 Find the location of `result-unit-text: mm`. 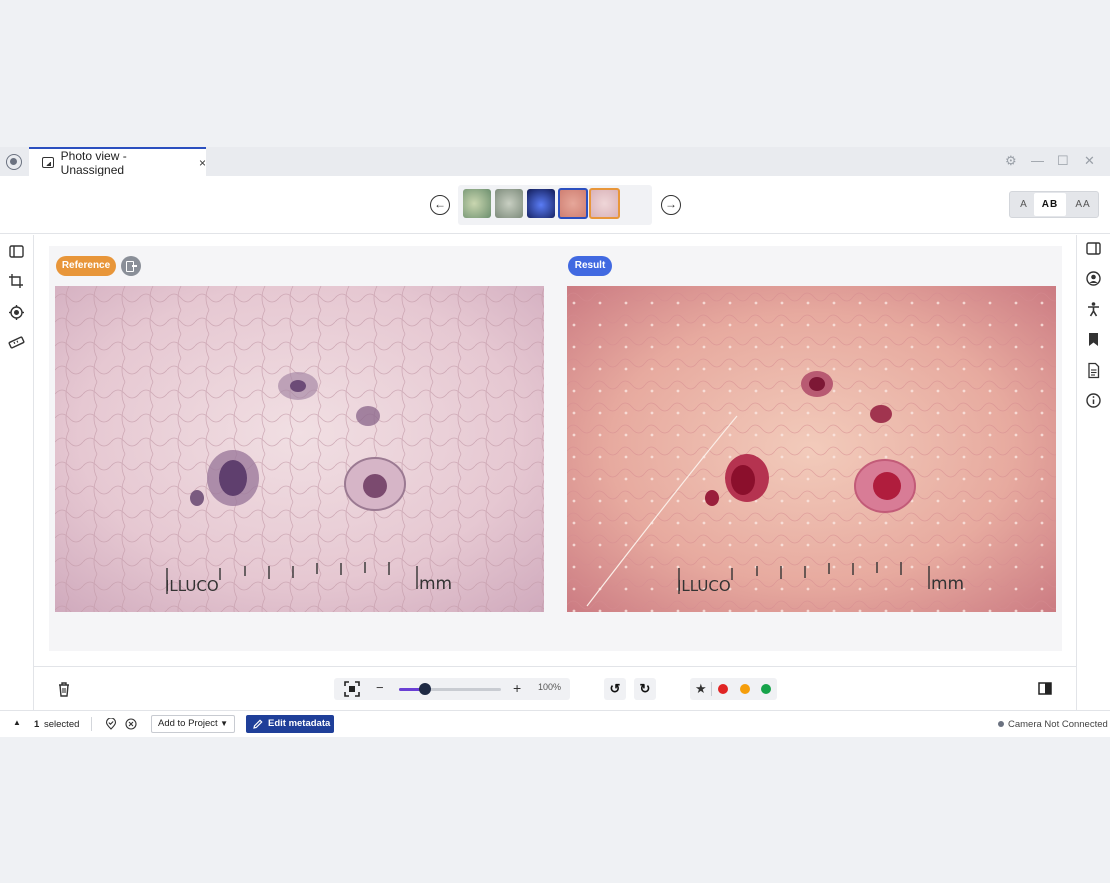

result-unit-text: mm is located at coordinates (947, 584).